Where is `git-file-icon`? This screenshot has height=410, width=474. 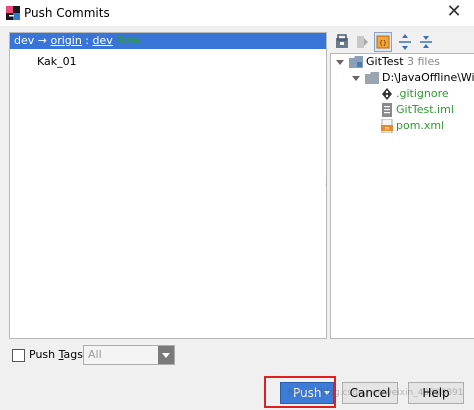
git-file-icon is located at coordinates (387, 94).